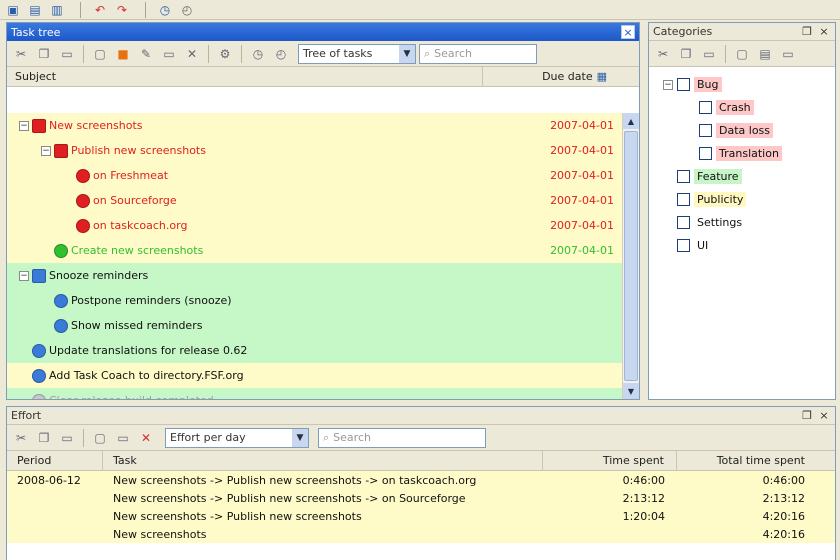  I want to click on category-row: Publicity, so click(742, 199).